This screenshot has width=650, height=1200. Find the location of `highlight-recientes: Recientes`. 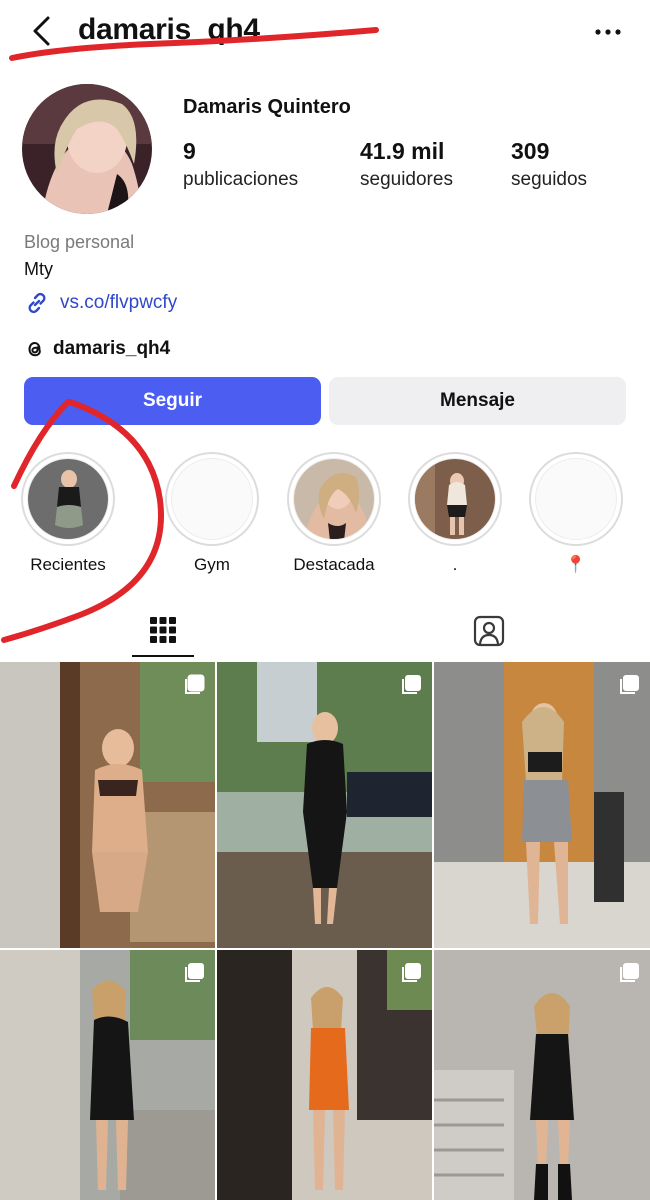

highlight-recientes: Recientes is located at coordinates (68, 513).